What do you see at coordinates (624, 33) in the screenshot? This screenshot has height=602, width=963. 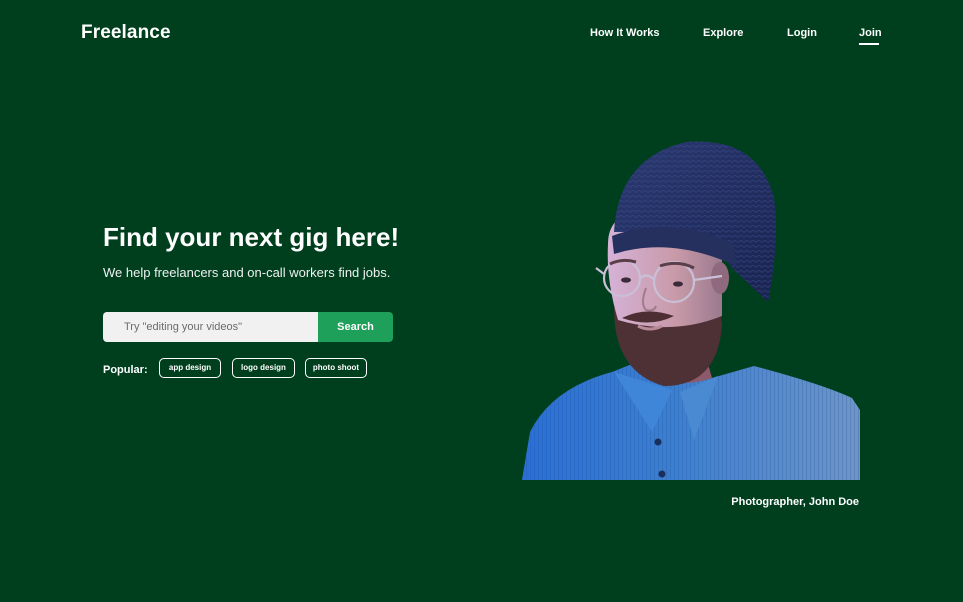 I see `nav-how-it-works: How It Works` at bounding box center [624, 33].